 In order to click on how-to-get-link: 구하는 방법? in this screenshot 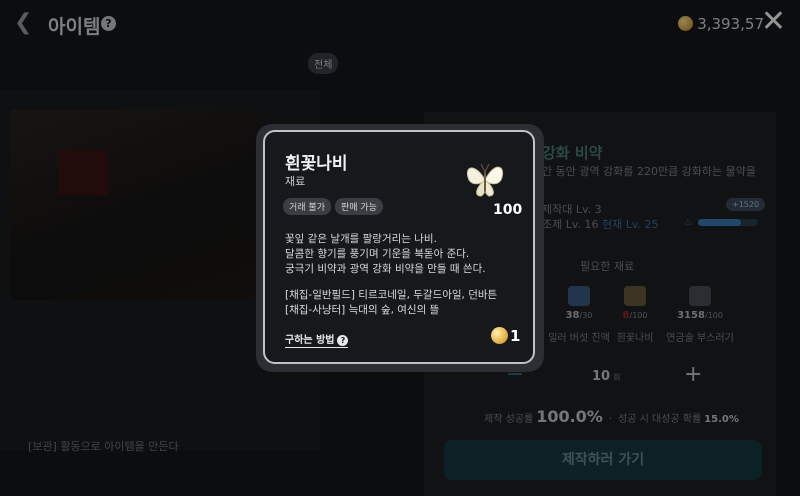, I will do `click(317, 339)`.